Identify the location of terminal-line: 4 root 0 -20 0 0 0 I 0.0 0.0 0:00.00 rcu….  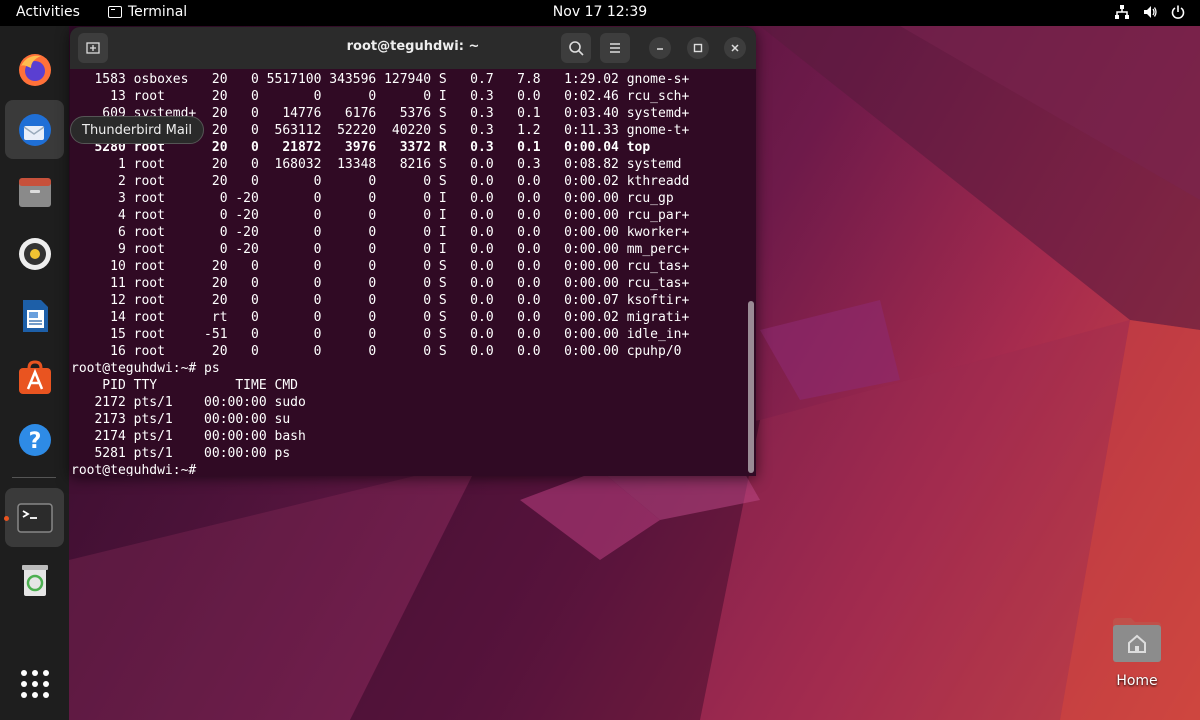
(380, 215).